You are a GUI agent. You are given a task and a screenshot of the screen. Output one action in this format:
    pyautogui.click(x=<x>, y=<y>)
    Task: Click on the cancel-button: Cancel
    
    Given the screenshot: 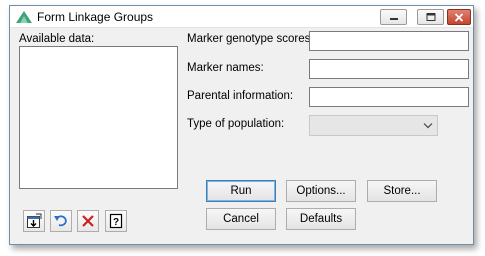 What is the action you would take?
    pyautogui.click(x=241, y=219)
    